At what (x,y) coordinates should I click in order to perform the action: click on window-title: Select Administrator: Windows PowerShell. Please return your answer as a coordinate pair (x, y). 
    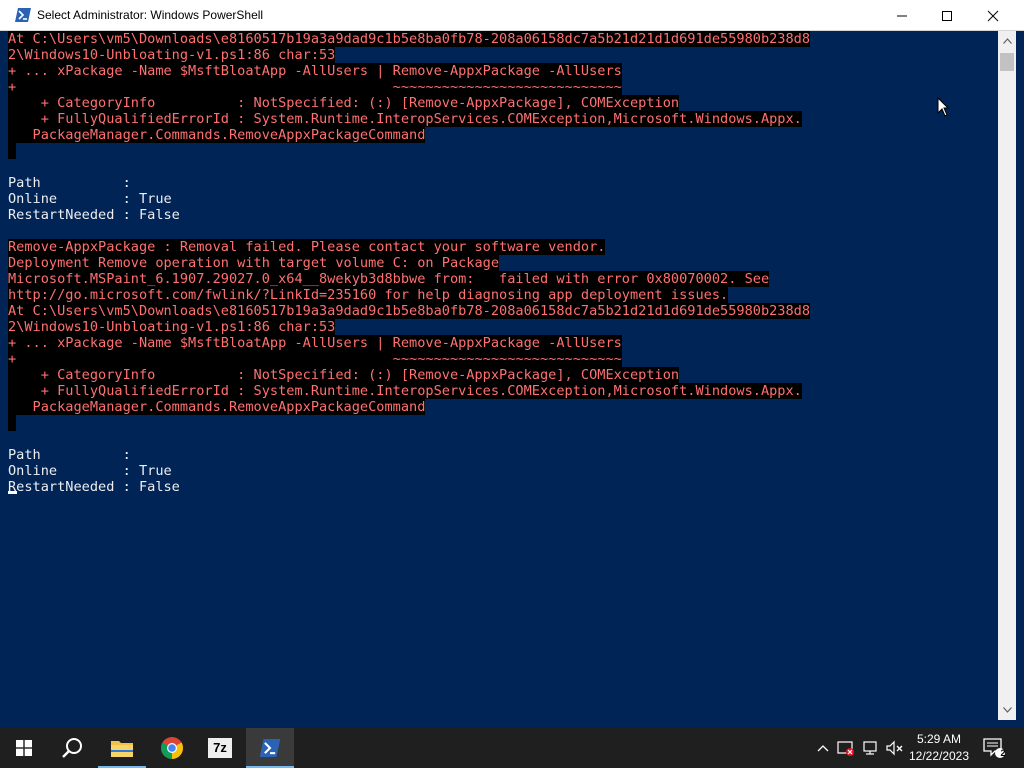
    Looking at the image, I should click on (150, 15).